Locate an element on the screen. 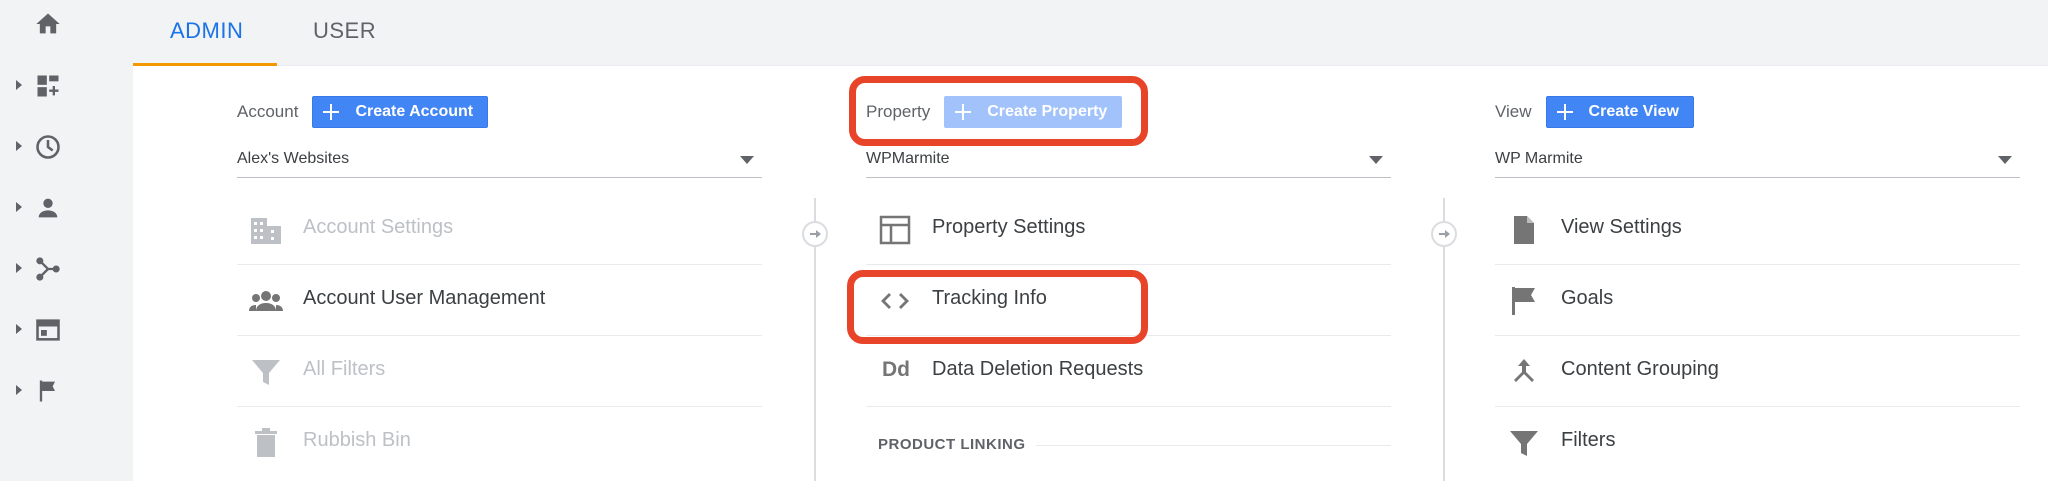 The height and width of the screenshot is (481, 2048). building-icon is located at coordinates (266, 231).